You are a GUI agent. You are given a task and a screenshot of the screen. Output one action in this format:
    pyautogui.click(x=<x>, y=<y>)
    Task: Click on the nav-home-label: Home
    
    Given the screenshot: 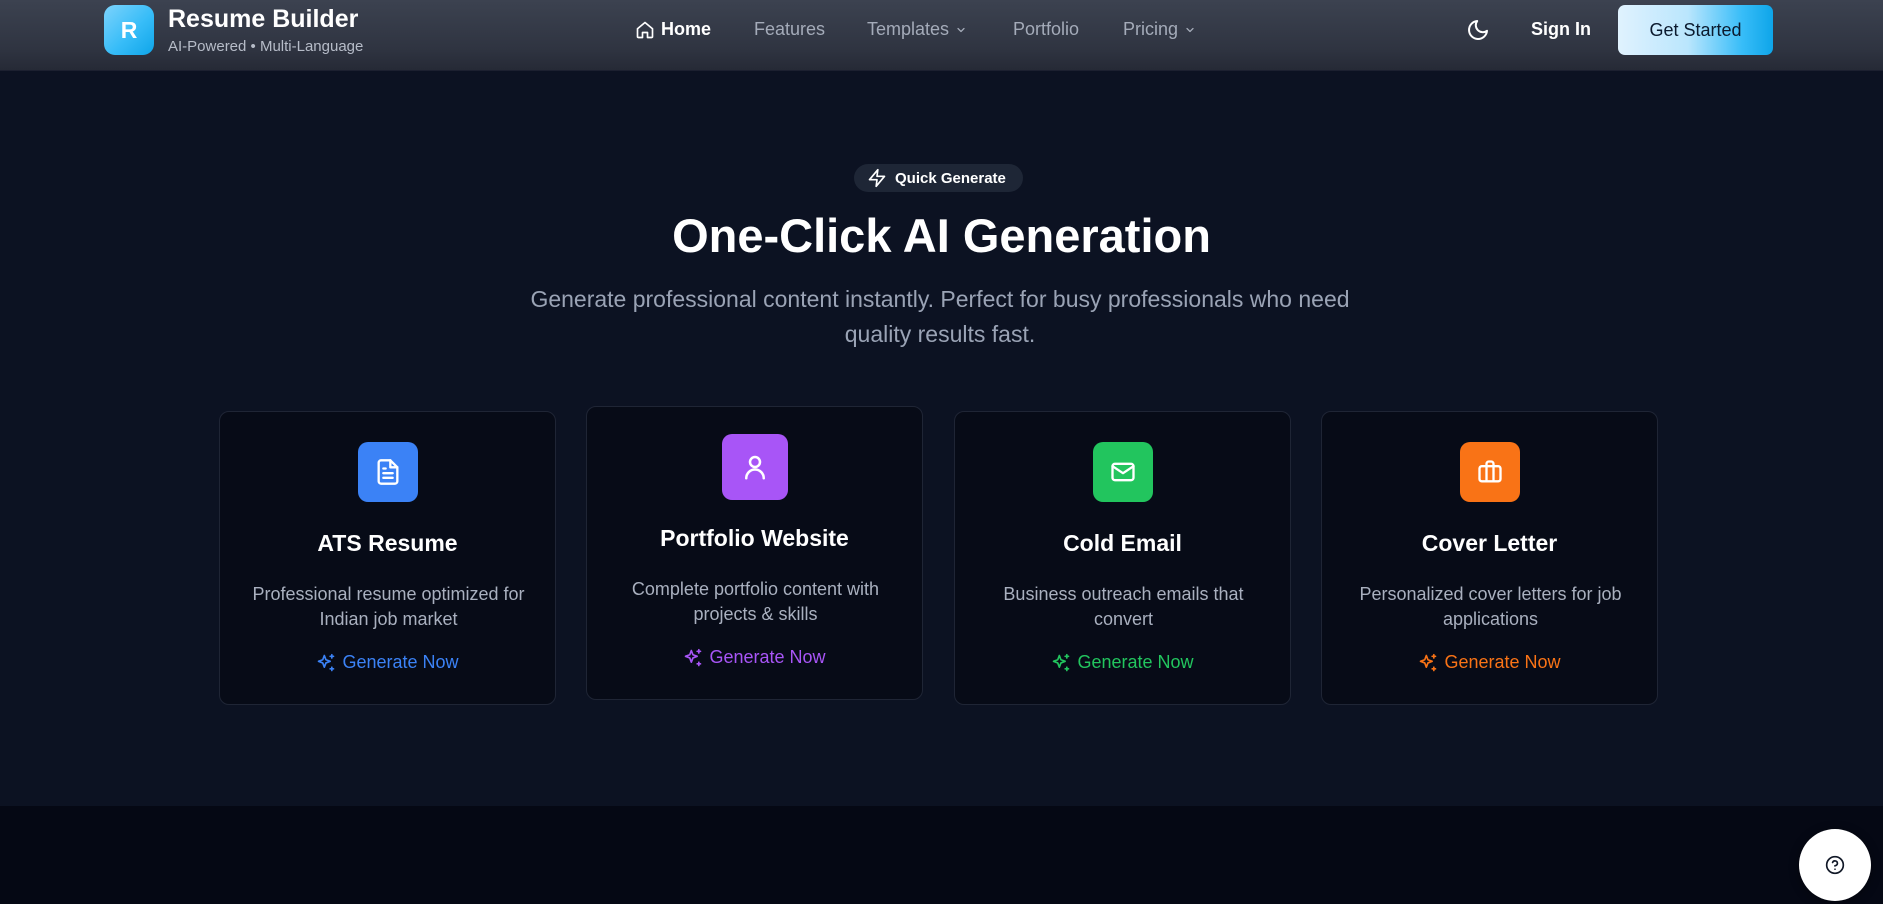 What is the action you would take?
    pyautogui.click(x=686, y=29)
    